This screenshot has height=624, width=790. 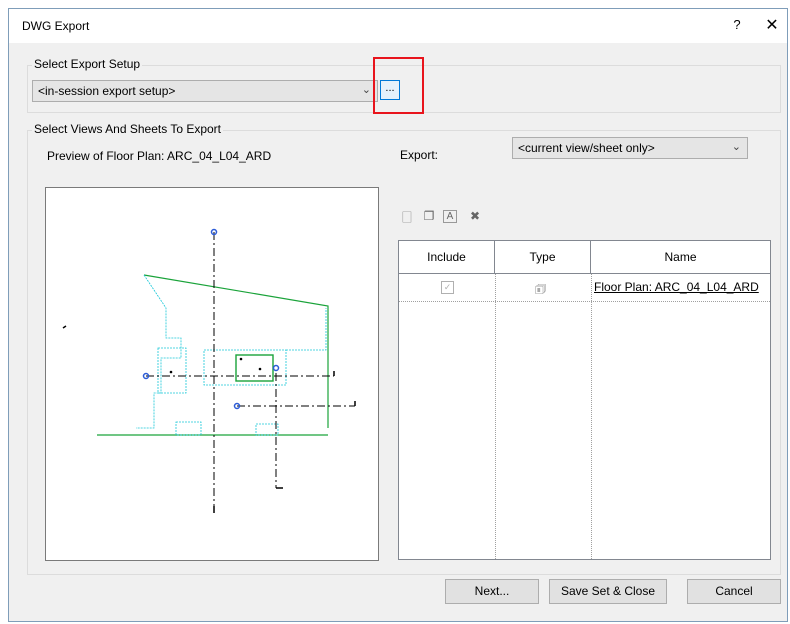 I want to click on highlight-box, so click(x=398, y=85).